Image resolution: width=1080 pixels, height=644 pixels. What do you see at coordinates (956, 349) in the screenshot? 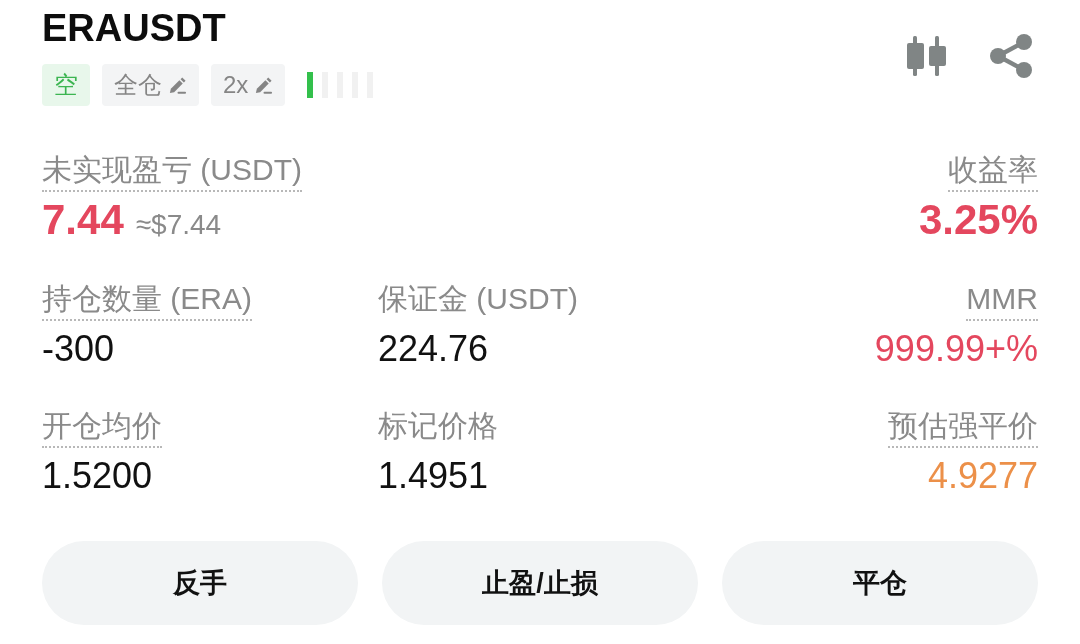
I see `metric-value: 999.99+%` at bounding box center [956, 349].